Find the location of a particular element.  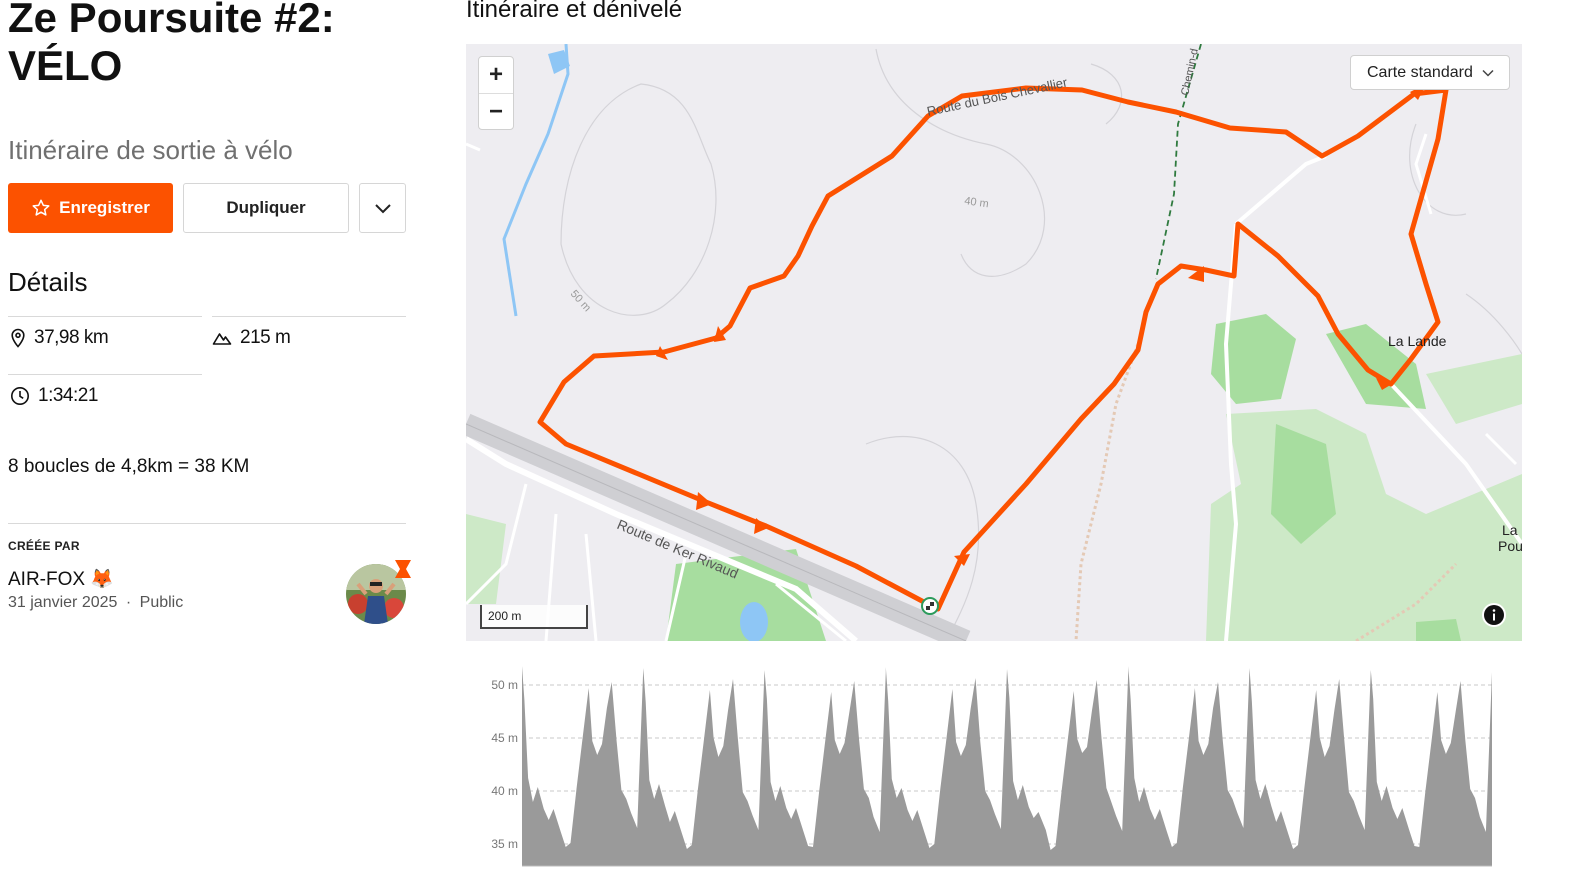

author-name: AIR-FOX 🦊 is located at coordinates (61, 579).